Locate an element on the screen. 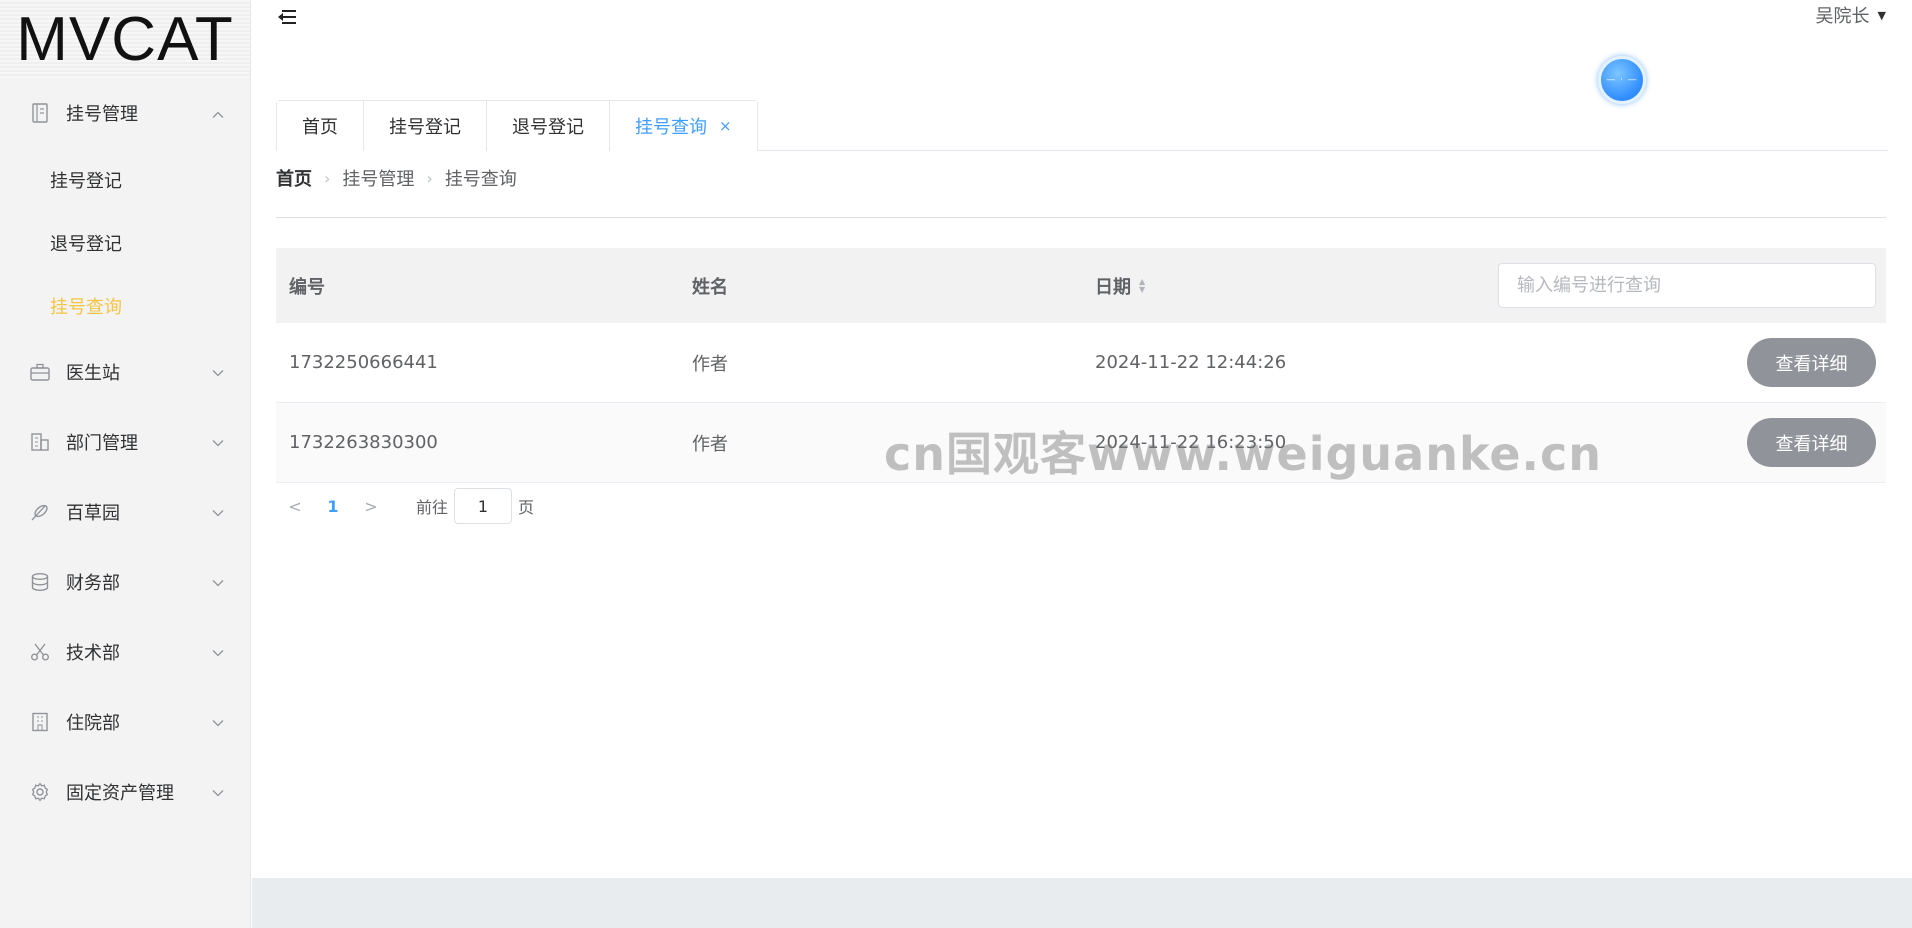 This screenshot has height=928, width=1912. page-number: 1 is located at coordinates (333, 506).